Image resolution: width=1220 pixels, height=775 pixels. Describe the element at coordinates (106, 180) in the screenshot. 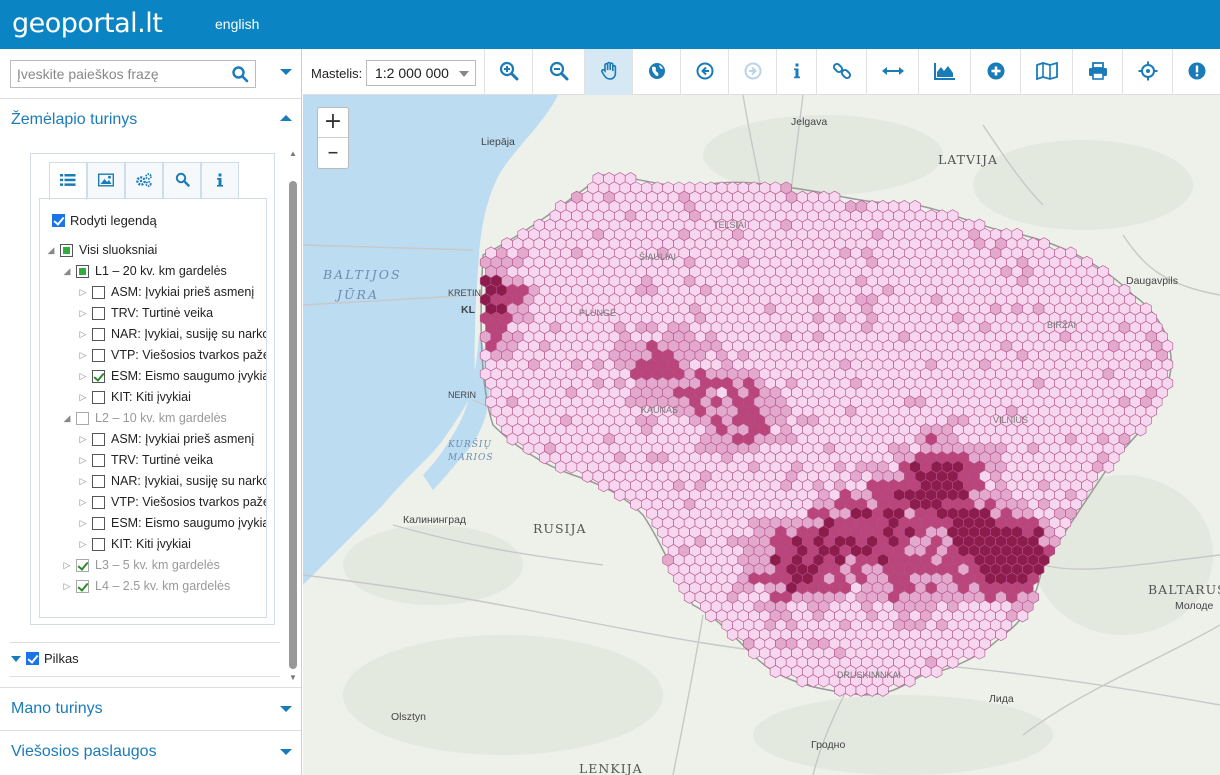

I see `tab-image` at that location.